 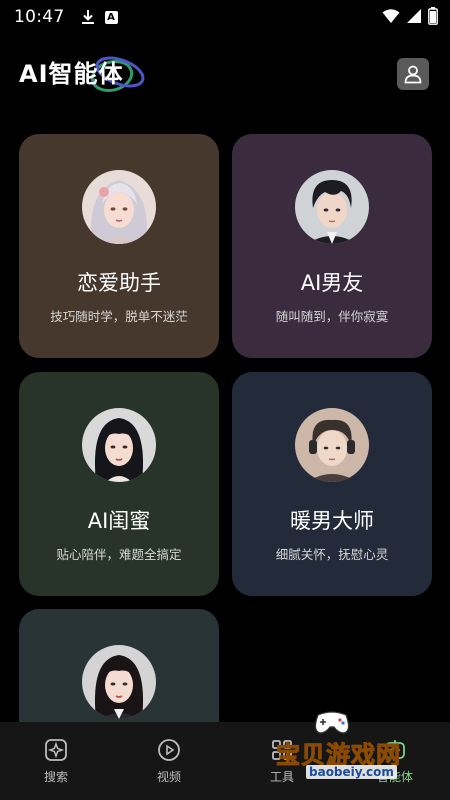 What do you see at coordinates (119, 521) in the screenshot?
I see `card-title: AI闺蜜` at bounding box center [119, 521].